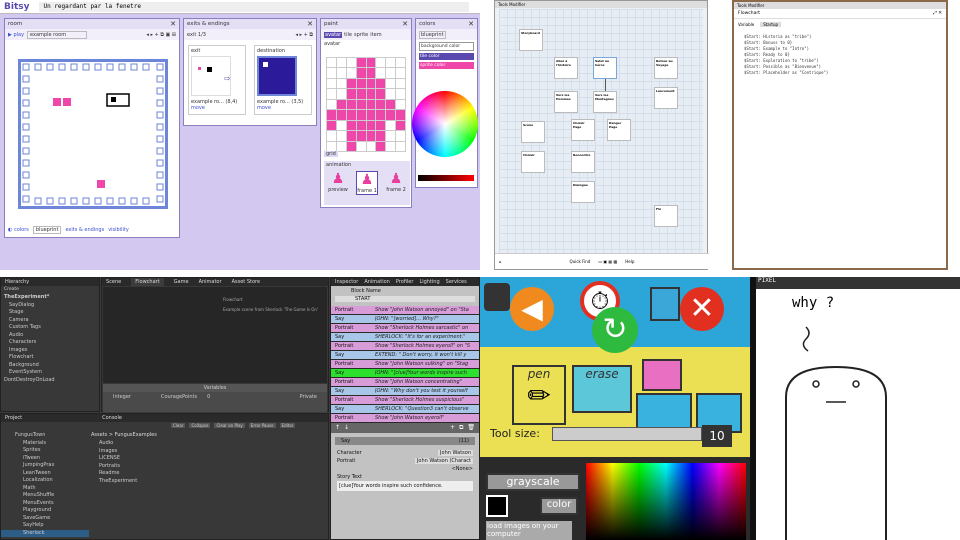  Describe the element at coordinates (432, 34) in the screenshot. I see `palette-dropdown: blueprint` at that location.